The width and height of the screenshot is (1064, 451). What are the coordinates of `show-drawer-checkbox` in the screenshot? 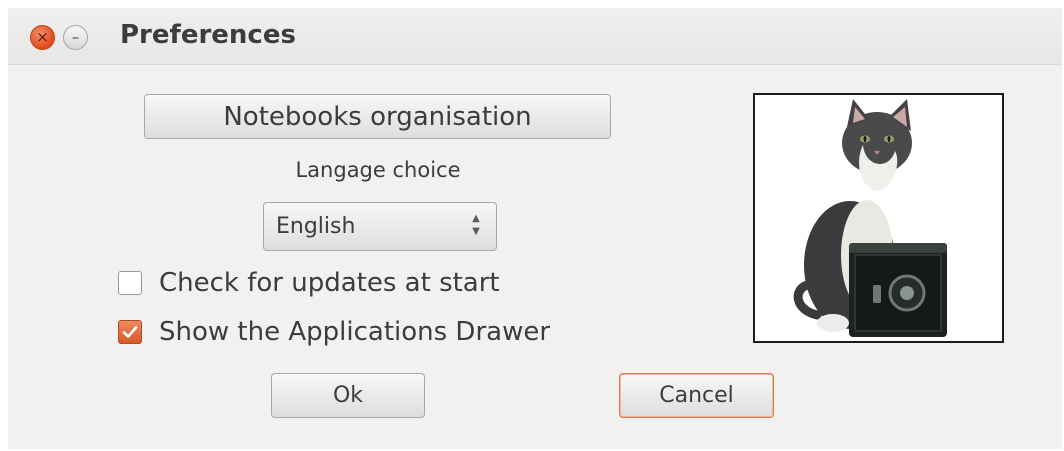 It's located at (130, 332).